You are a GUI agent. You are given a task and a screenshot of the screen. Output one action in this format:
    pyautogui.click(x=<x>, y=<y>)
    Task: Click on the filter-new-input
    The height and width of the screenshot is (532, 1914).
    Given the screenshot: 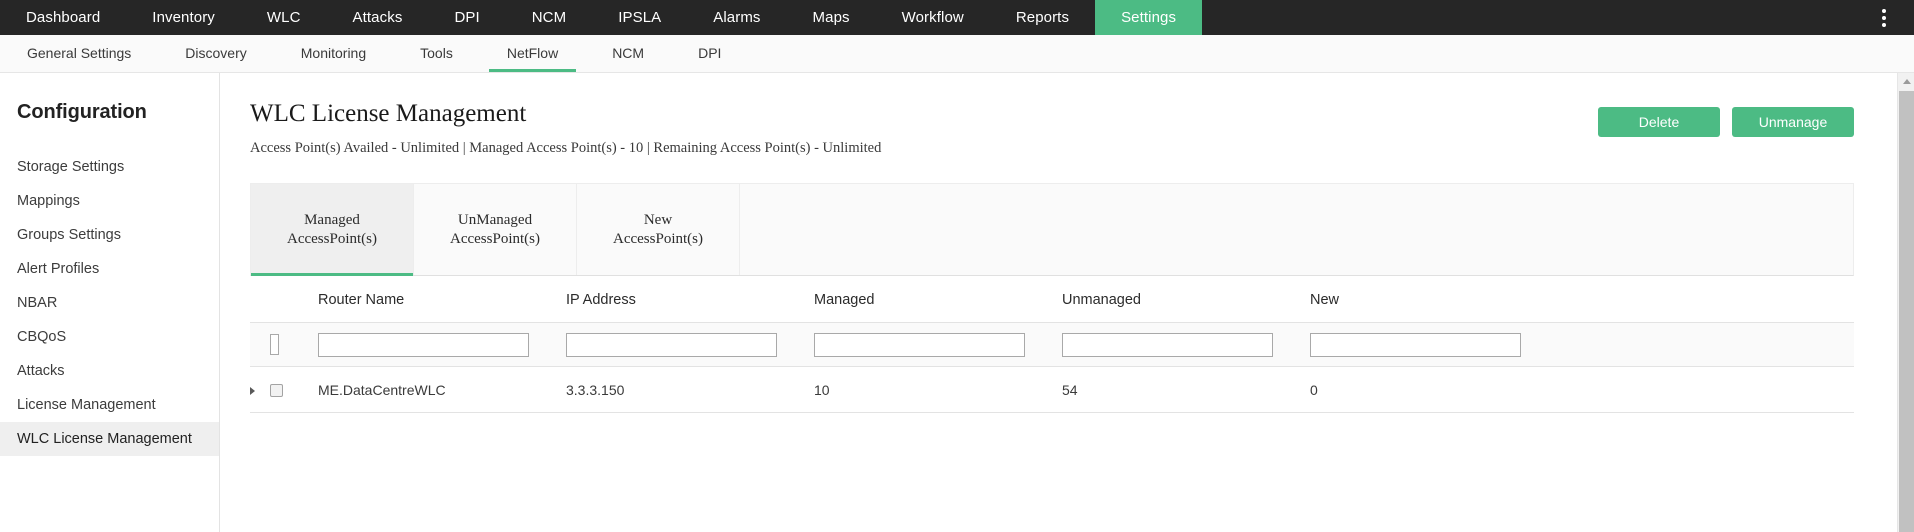 What is the action you would take?
    pyautogui.click(x=1415, y=344)
    